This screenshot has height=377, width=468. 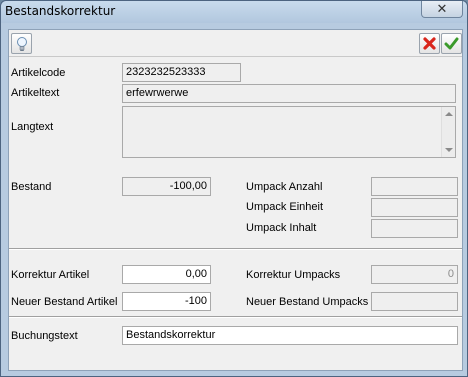 I want to click on neuer-bestand-artikel-label: Neuer Bestand Artikel, so click(x=64, y=302).